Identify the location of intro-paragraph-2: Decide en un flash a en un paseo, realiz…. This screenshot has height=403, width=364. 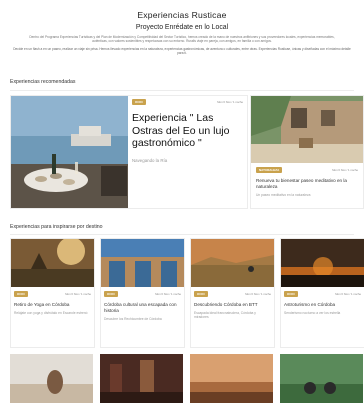
(182, 51).